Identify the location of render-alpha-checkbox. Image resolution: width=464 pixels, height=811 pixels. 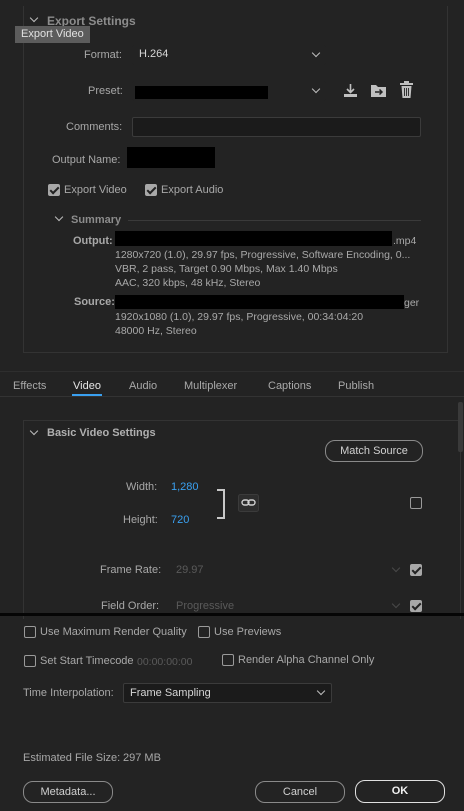
(228, 660).